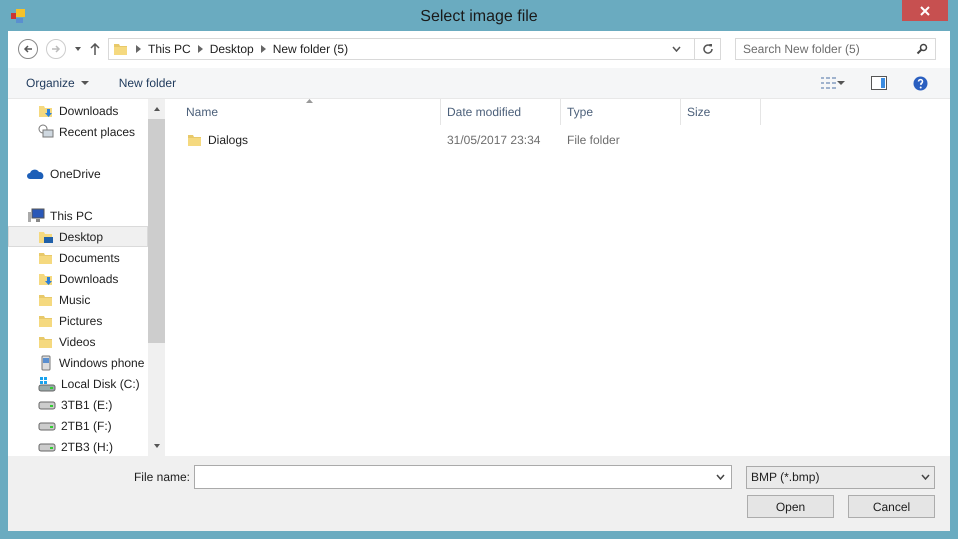  What do you see at coordinates (47, 384) in the screenshot?
I see `system-disk-icon` at bounding box center [47, 384].